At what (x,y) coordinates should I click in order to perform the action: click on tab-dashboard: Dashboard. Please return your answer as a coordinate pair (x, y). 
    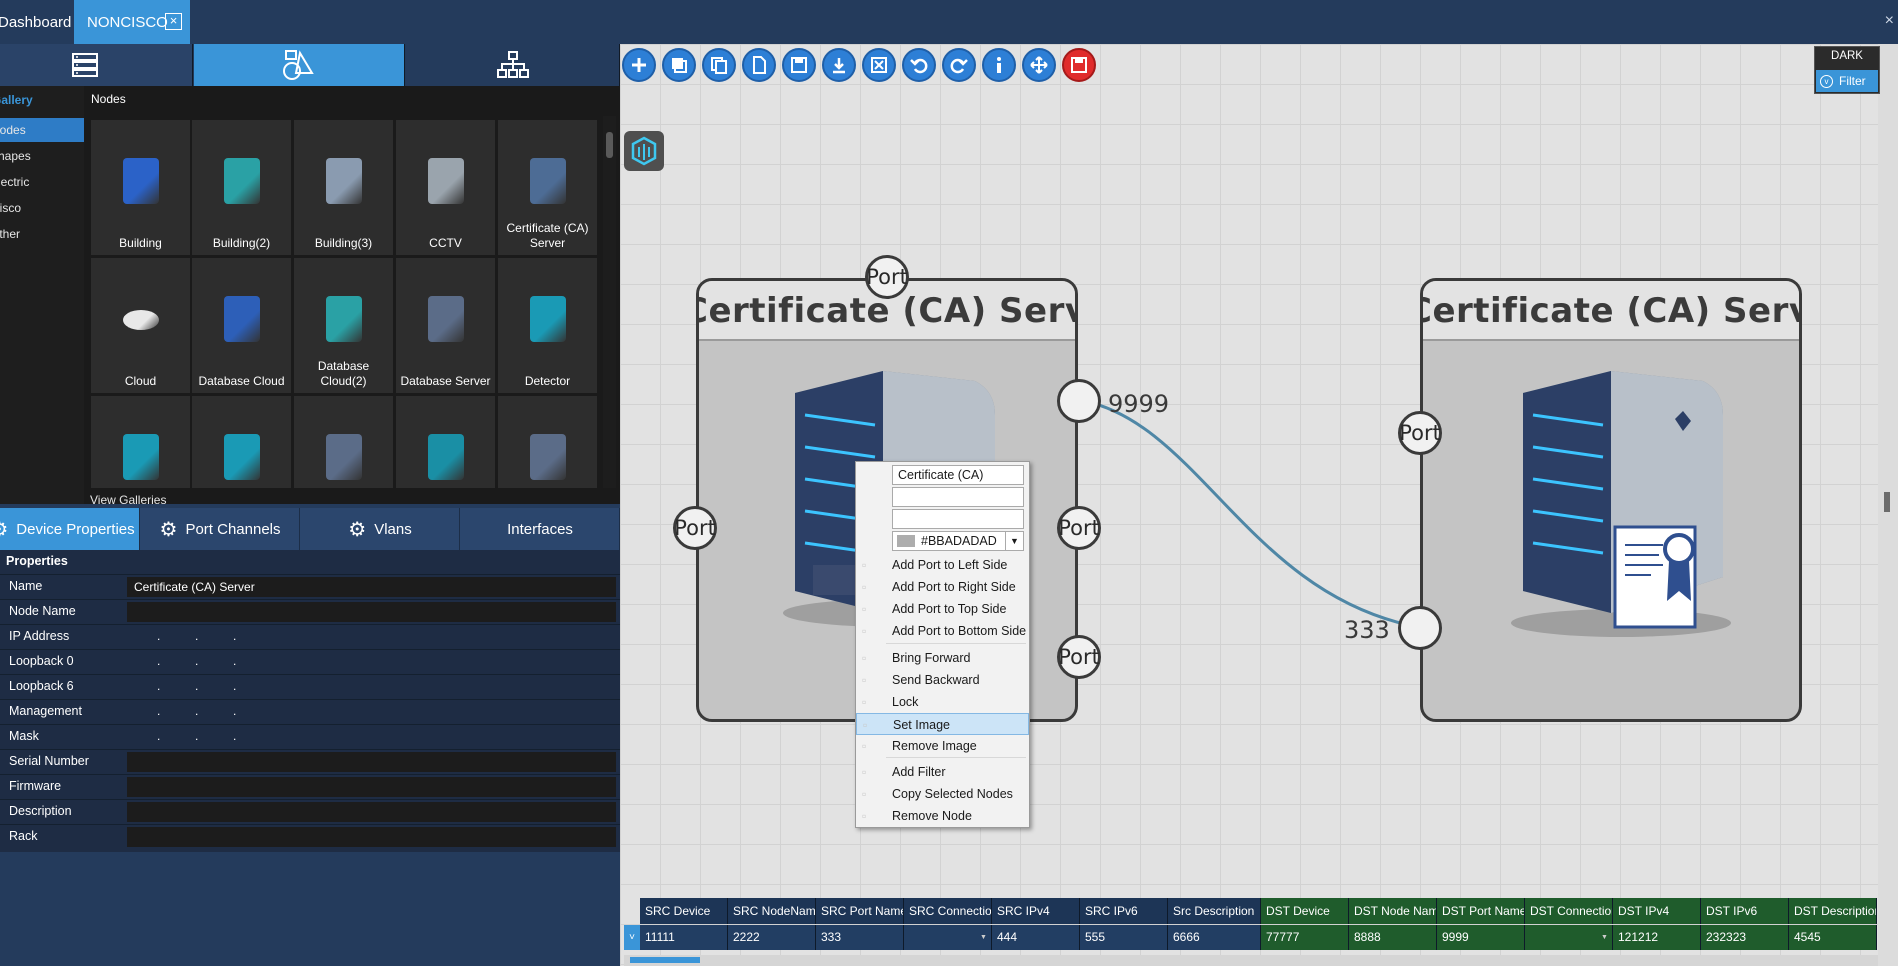
    Looking at the image, I should click on (37, 22).